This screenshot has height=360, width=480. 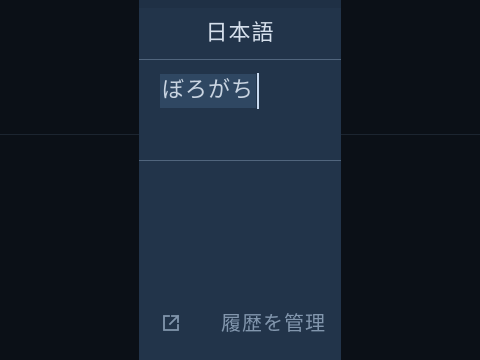 I want to click on composition: ぼろがち, so click(x=210, y=91).